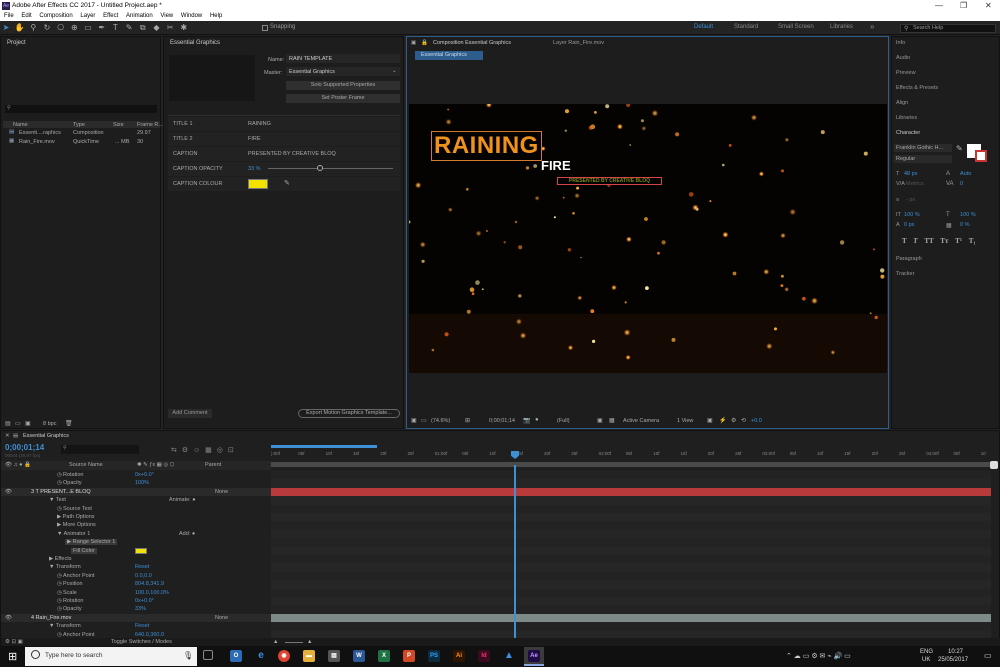 This screenshot has width=1000, height=667. What do you see at coordinates (965, 174) in the screenshot?
I see `leading-field: Auto` at bounding box center [965, 174].